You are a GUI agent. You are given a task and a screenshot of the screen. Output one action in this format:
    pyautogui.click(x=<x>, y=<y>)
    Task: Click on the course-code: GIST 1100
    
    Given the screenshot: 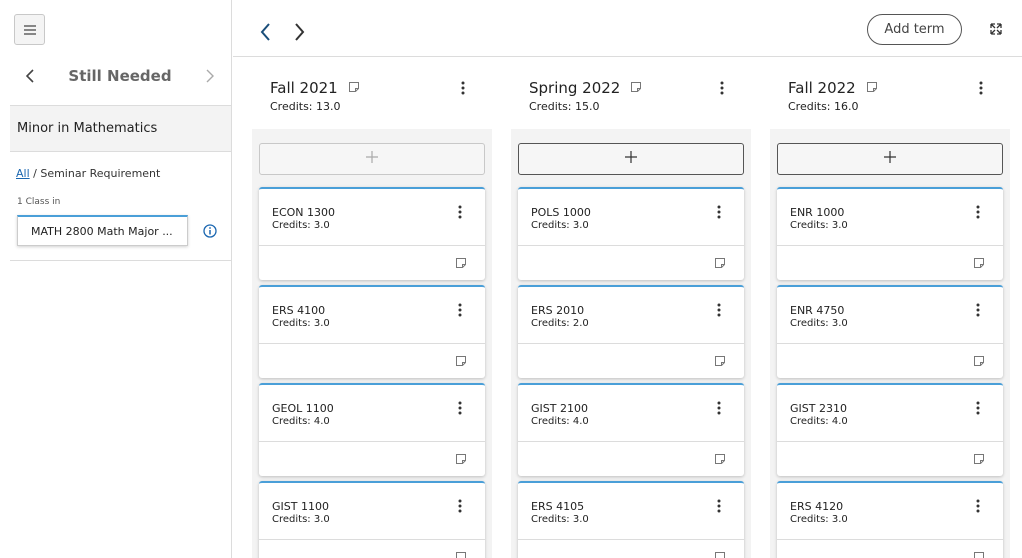 What is the action you would take?
    pyautogui.click(x=300, y=506)
    